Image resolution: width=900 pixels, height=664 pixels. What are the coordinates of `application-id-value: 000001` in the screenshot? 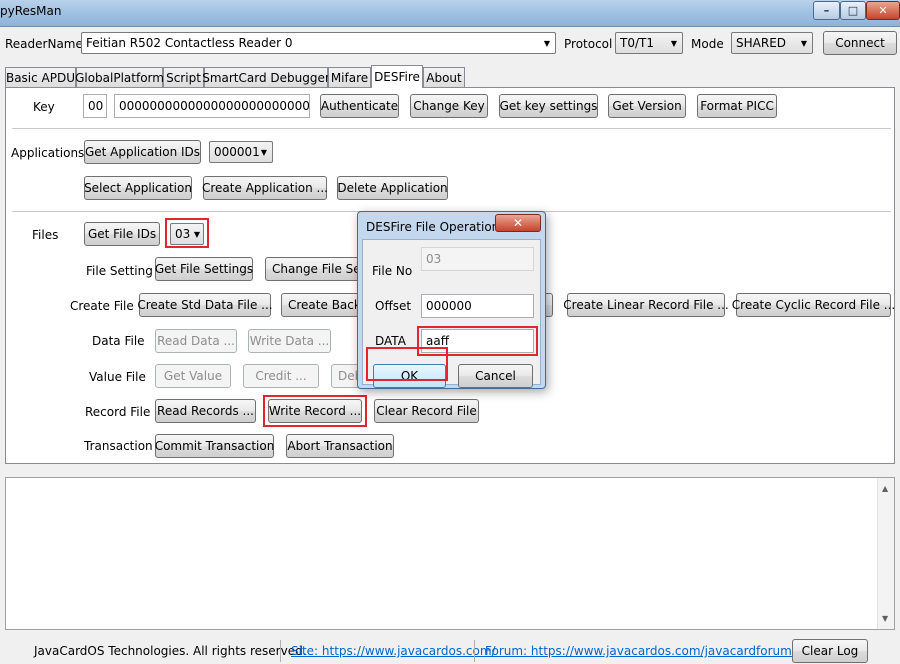 It's located at (237, 152).